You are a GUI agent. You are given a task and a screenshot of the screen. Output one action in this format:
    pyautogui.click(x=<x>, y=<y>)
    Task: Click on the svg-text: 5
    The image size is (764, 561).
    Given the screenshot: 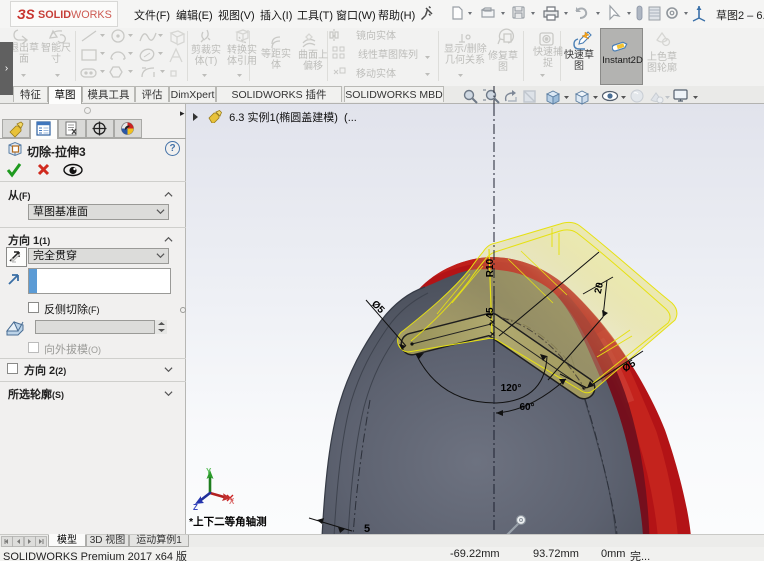 What is the action you would take?
    pyautogui.click(x=367, y=528)
    